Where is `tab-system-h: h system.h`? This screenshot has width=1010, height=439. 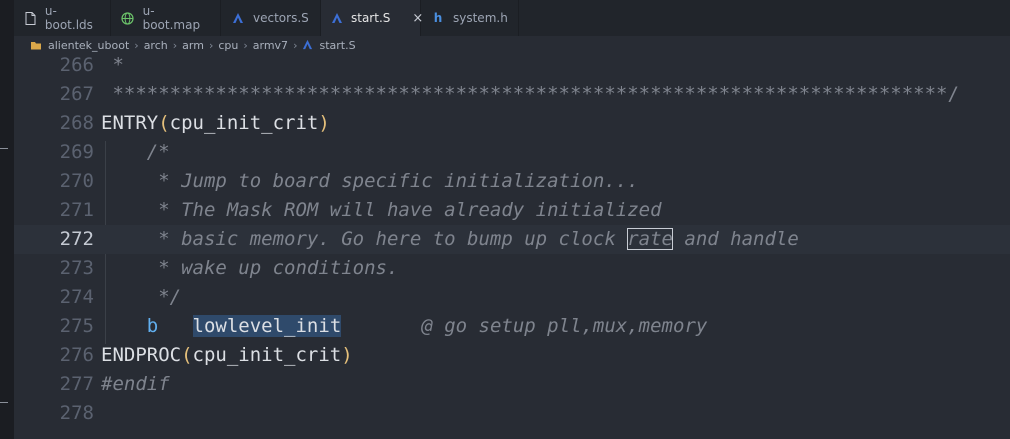 tab-system-h: h system.h is located at coordinates (470, 18).